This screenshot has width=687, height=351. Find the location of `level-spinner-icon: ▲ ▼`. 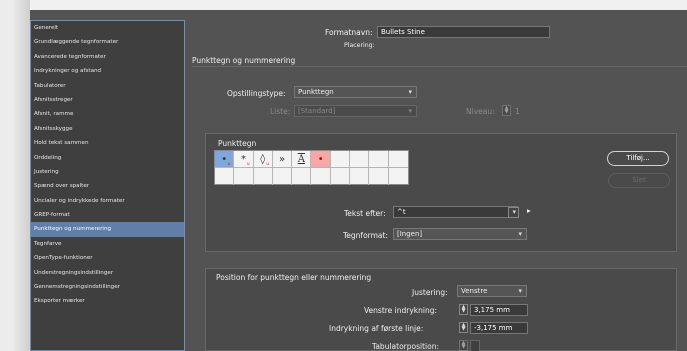

level-spinner-icon: ▲ ▼ is located at coordinates (506, 110).